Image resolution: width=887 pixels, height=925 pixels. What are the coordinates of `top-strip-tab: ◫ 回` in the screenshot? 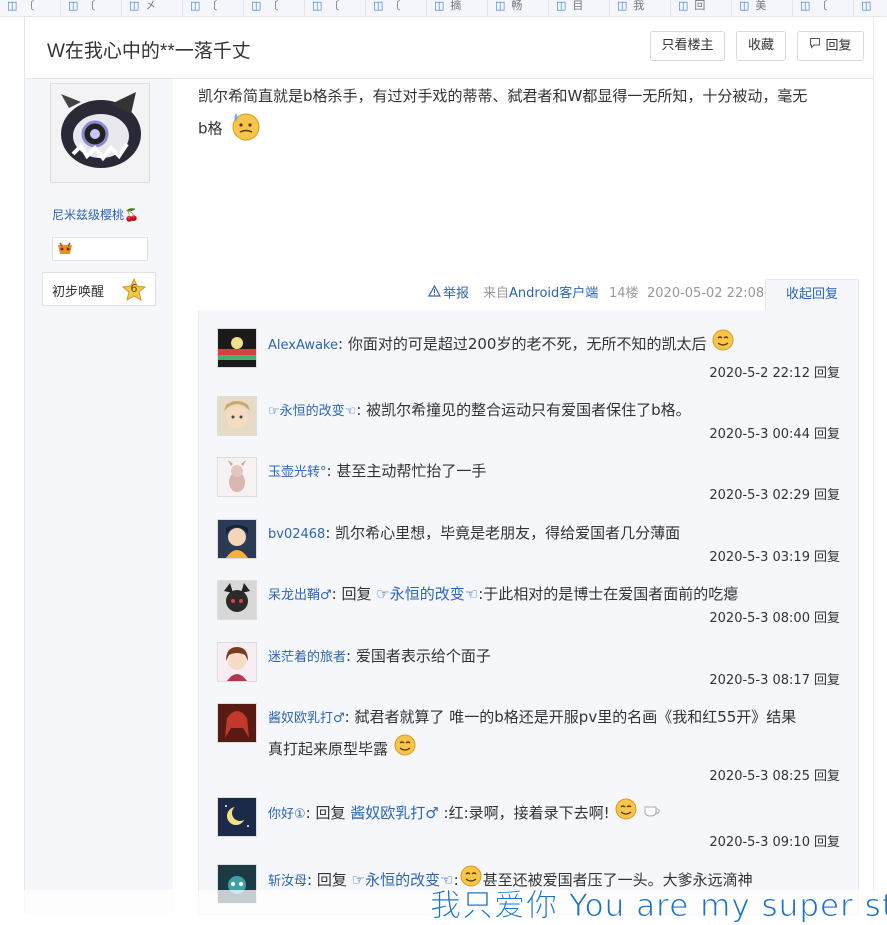 It's located at (702, 8).